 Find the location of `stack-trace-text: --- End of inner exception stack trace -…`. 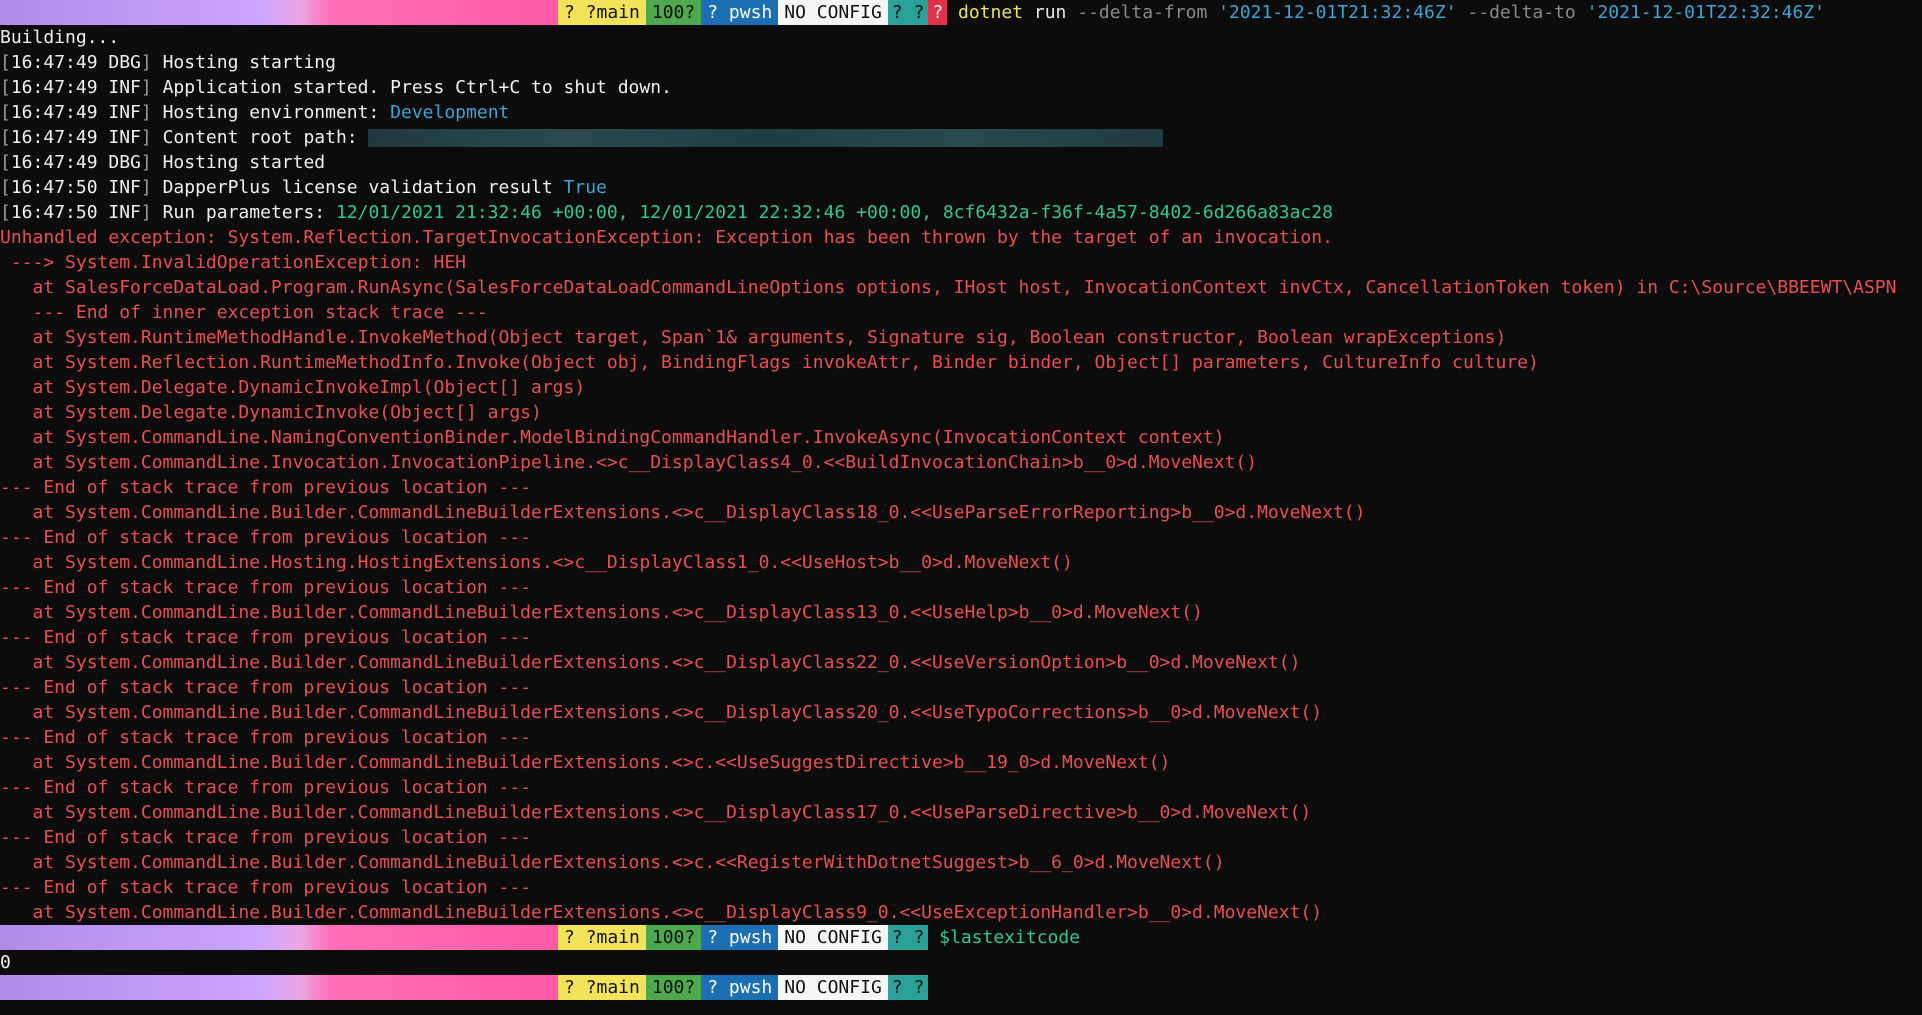

stack-trace-text: --- End of inner exception stack trace -… is located at coordinates (244, 312).